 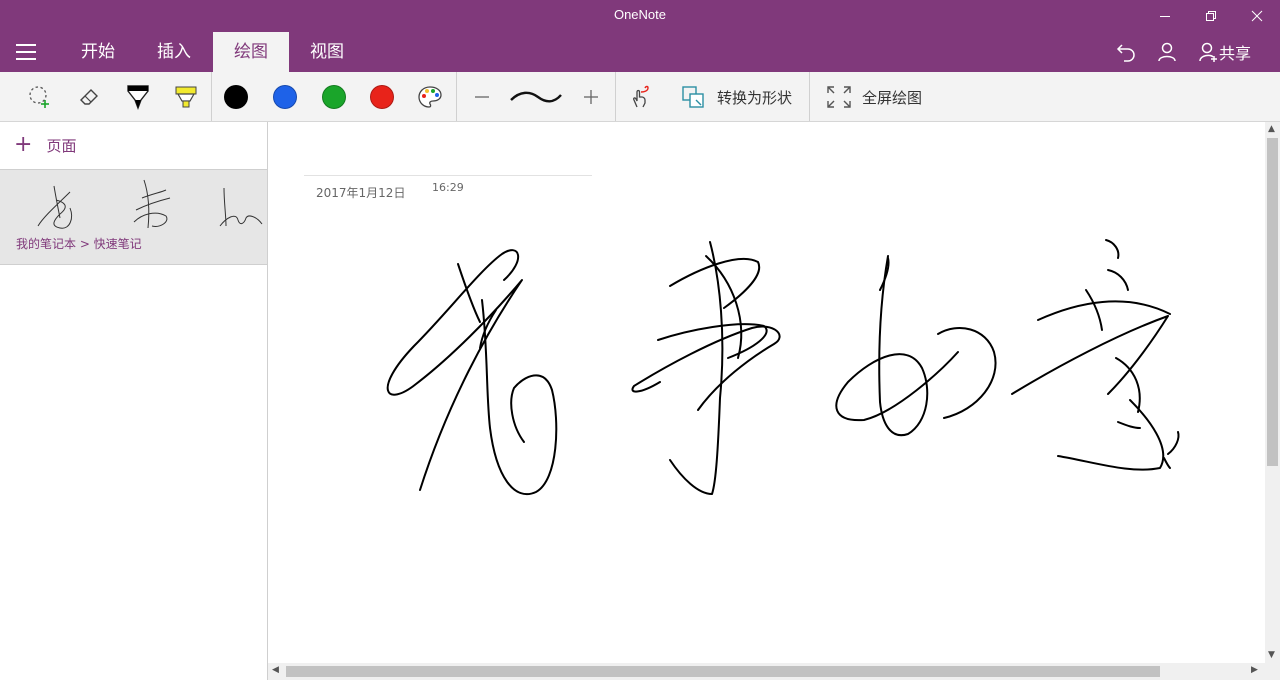 I want to click on color-blue-button, so click(x=285, y=97).